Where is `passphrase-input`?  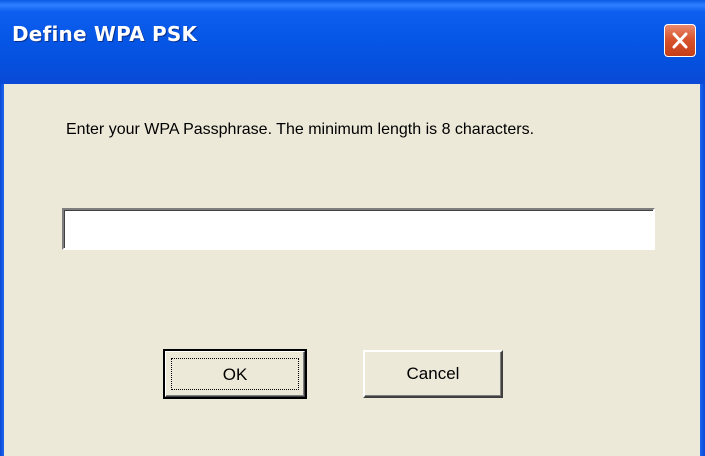 passphrase-input is located at coordinates (358, 229).